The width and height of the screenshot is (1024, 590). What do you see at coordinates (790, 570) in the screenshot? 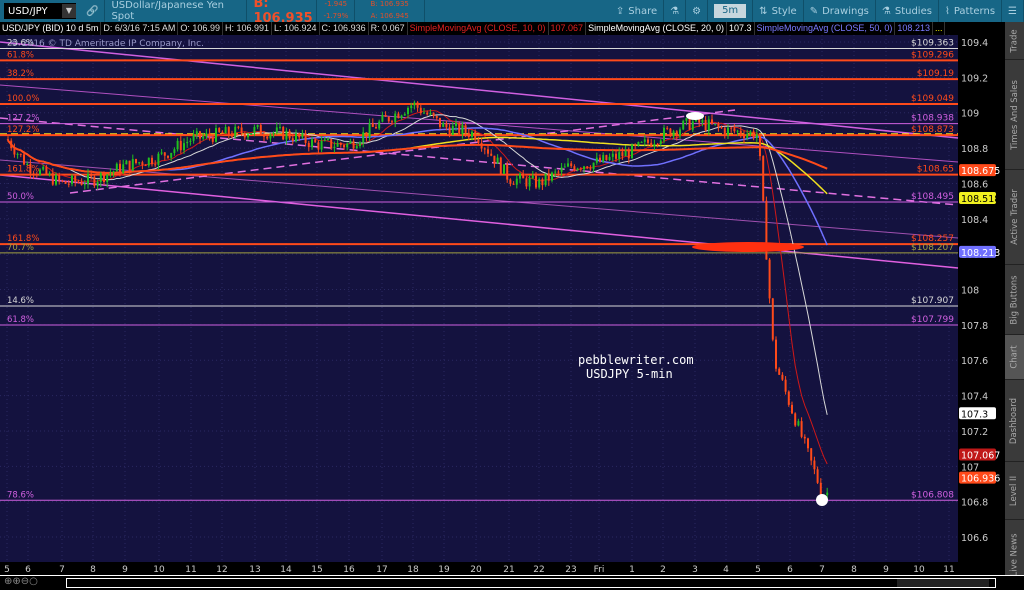
I see `time-tick-label: 6` at bounding box center [790, 570].